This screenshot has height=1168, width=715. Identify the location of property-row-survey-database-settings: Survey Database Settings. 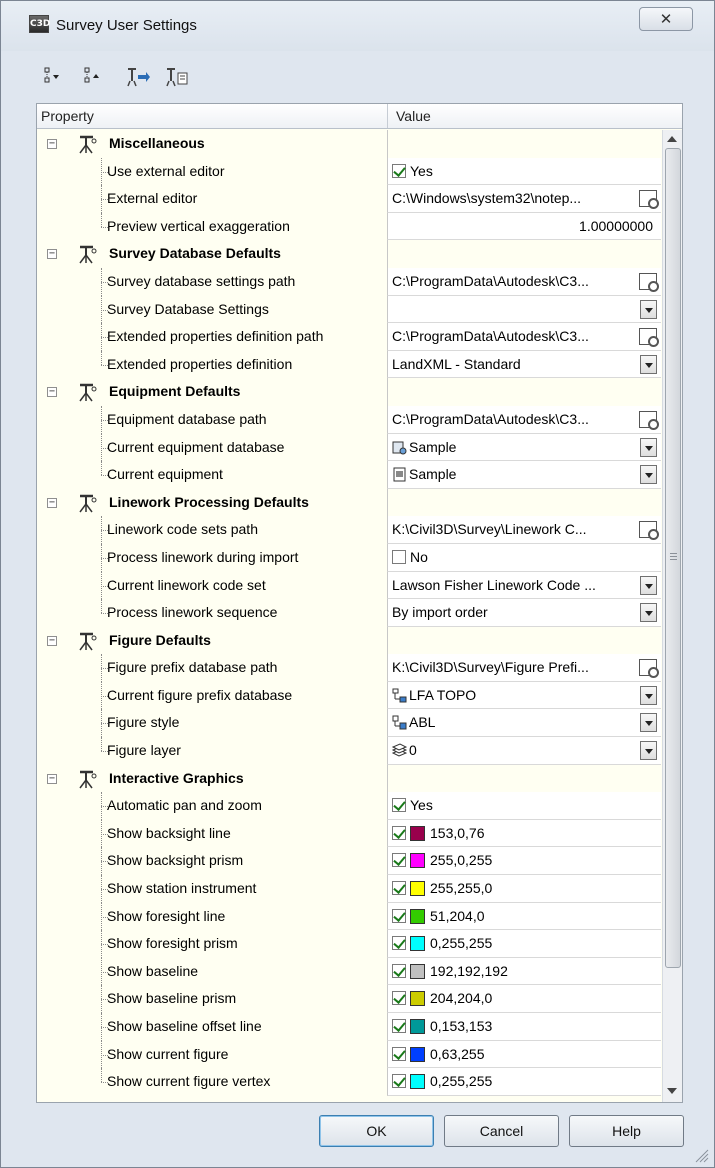
(349, 309).